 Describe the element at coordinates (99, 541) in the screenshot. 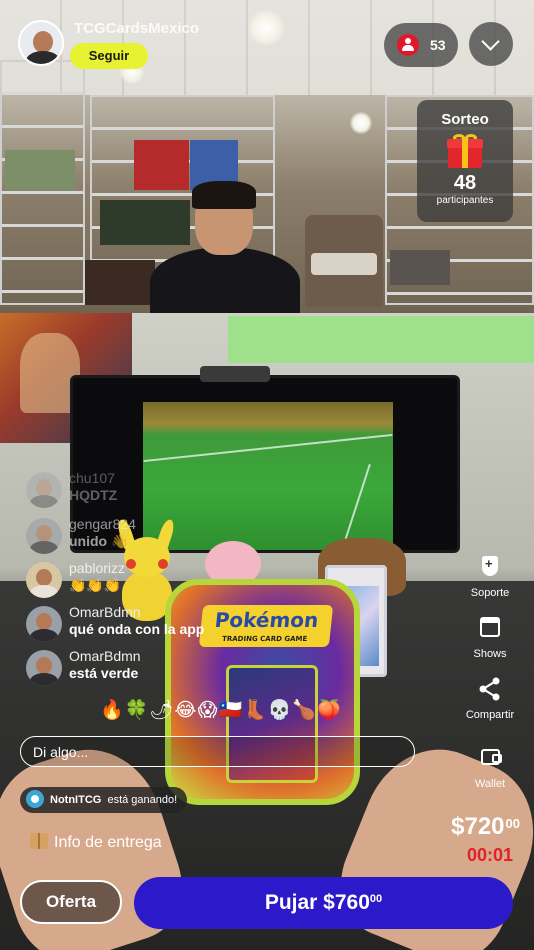

I see `chat-text: unido 👋` at that location.